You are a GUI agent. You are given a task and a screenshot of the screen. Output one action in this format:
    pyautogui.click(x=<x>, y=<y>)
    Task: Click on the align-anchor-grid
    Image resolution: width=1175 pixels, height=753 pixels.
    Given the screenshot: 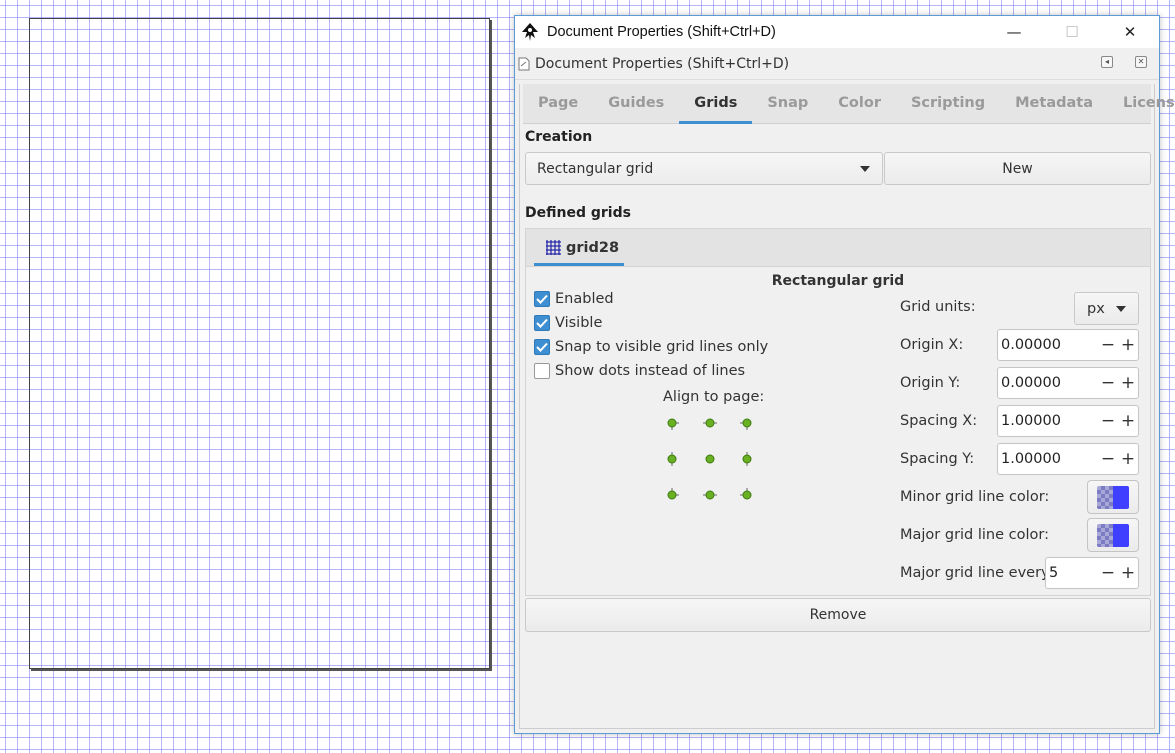 What is the action you would take?
    pyautogui.click(x=712, y=458)
    